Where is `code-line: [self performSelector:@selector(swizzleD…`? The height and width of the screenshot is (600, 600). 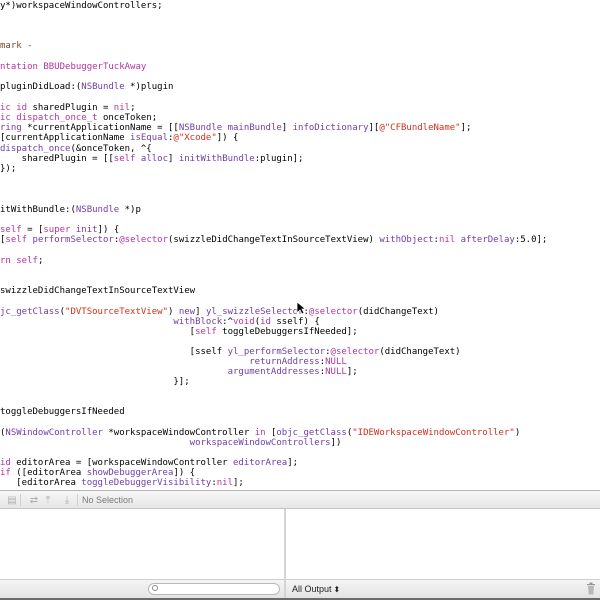
code-line: [self performSelector:@selector(swizzleD… is located at coordinates (273, 240).